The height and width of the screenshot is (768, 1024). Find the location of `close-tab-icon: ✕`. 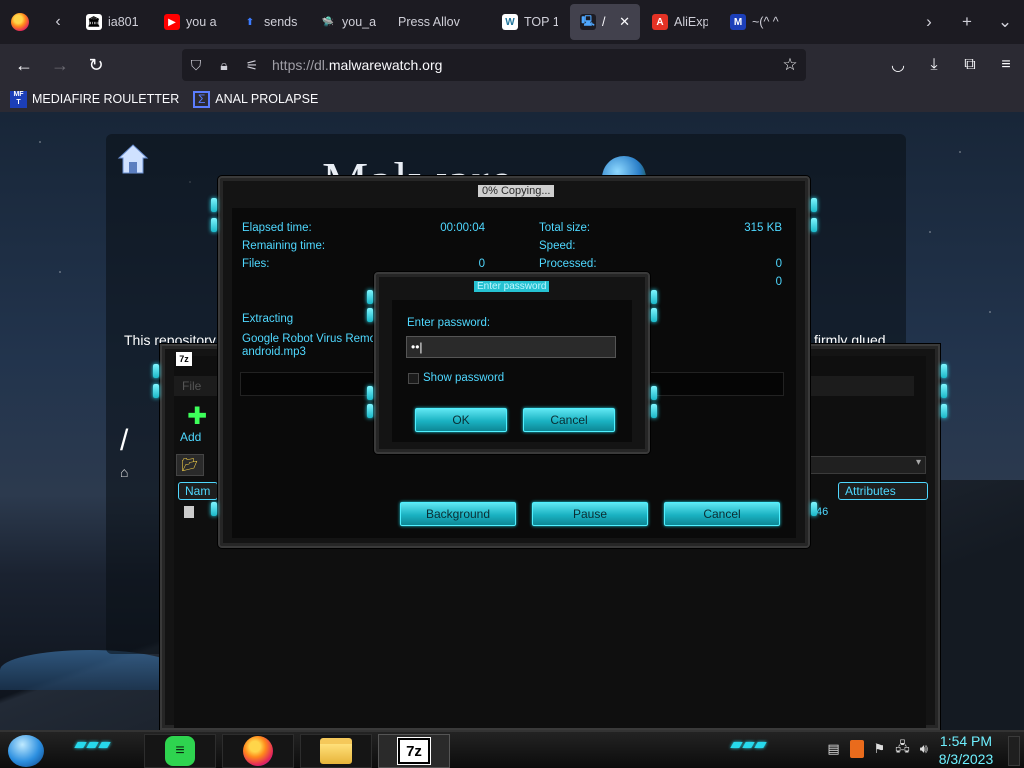

close-tab-icon: ✕ is located at coordinates (624, 22).